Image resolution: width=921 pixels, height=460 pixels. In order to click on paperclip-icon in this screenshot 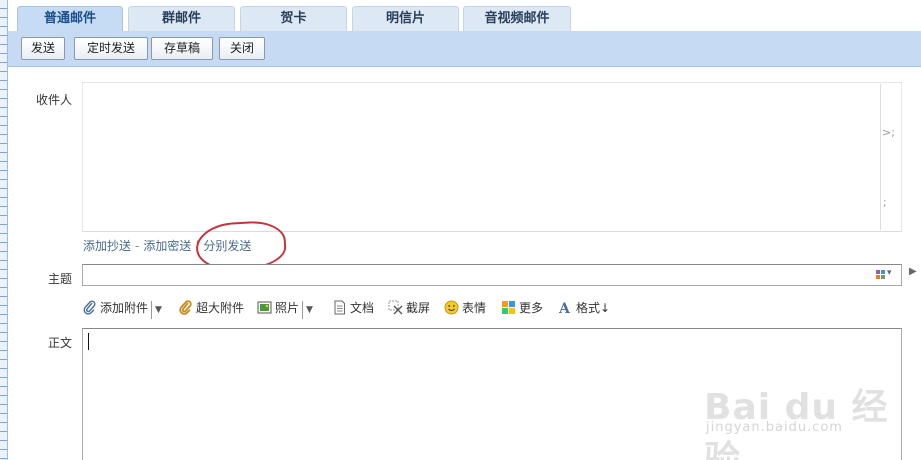, I will do `click(89, 307)`.